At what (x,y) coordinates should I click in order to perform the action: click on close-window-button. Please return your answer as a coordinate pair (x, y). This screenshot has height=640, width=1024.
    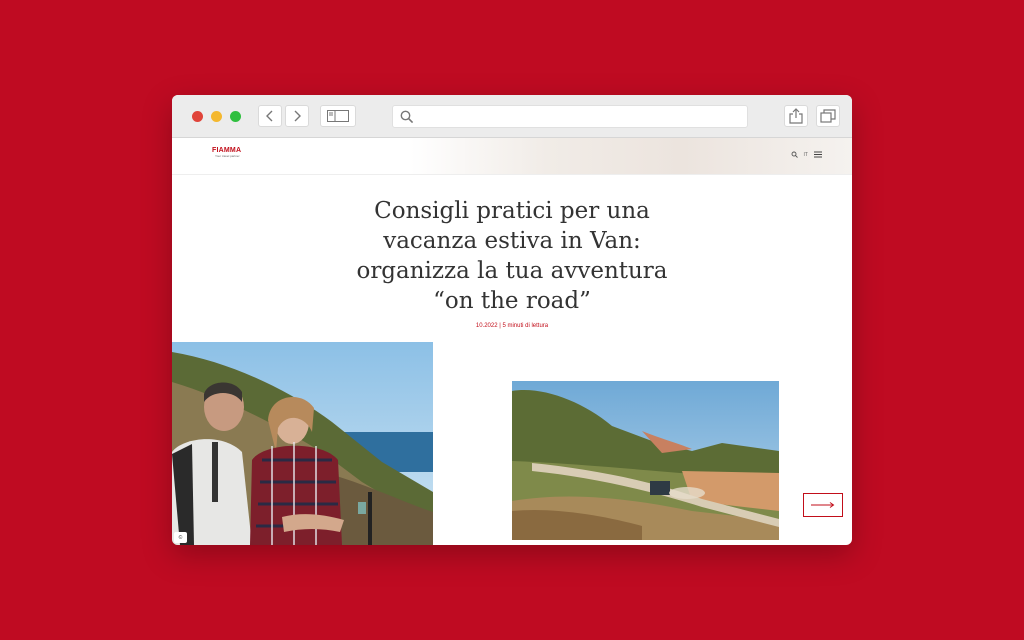
    Looking at the image, I should click on (197, 116).